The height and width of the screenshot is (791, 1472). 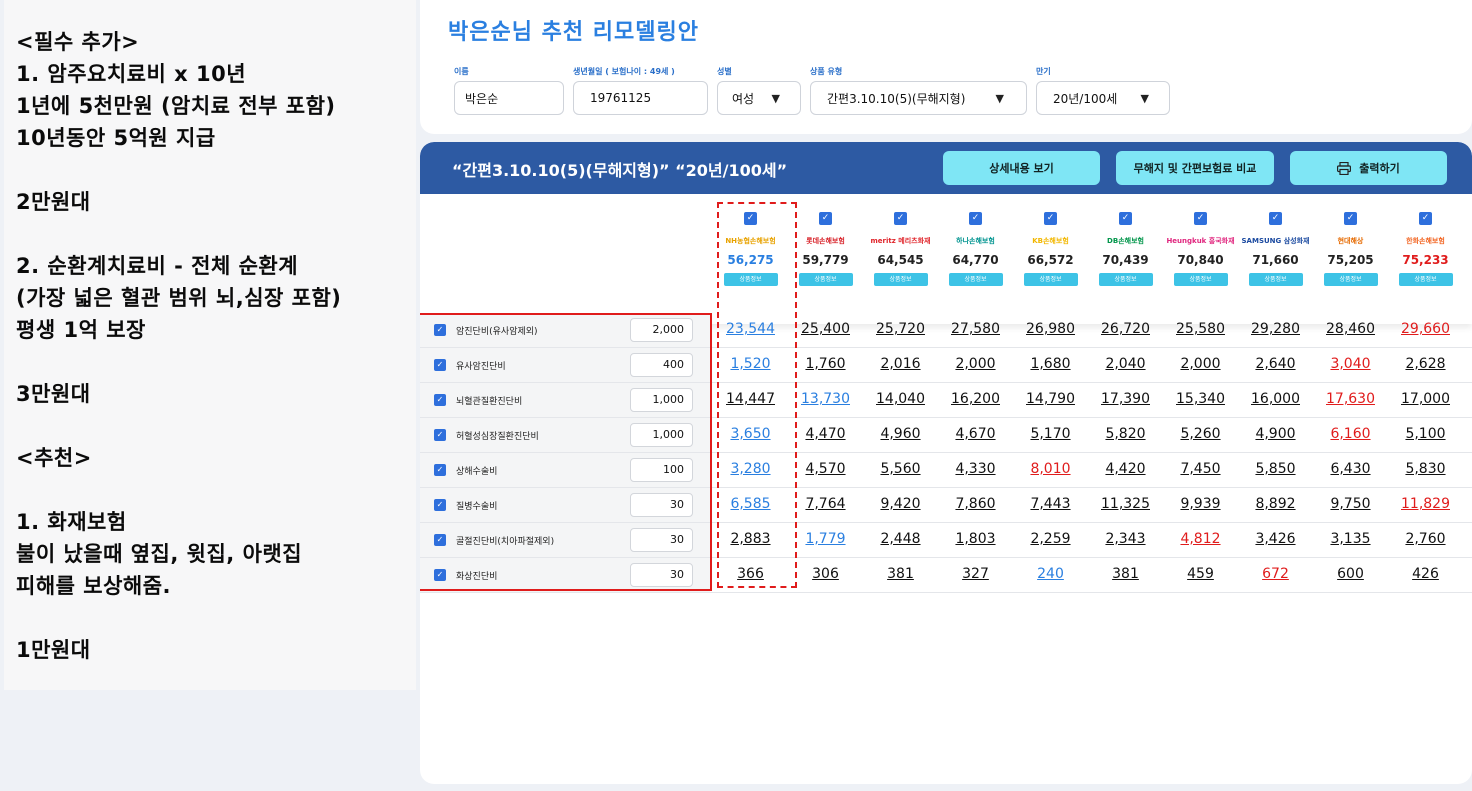 I want to click on premium-cell: 14,040, so click(x=900, y=399).